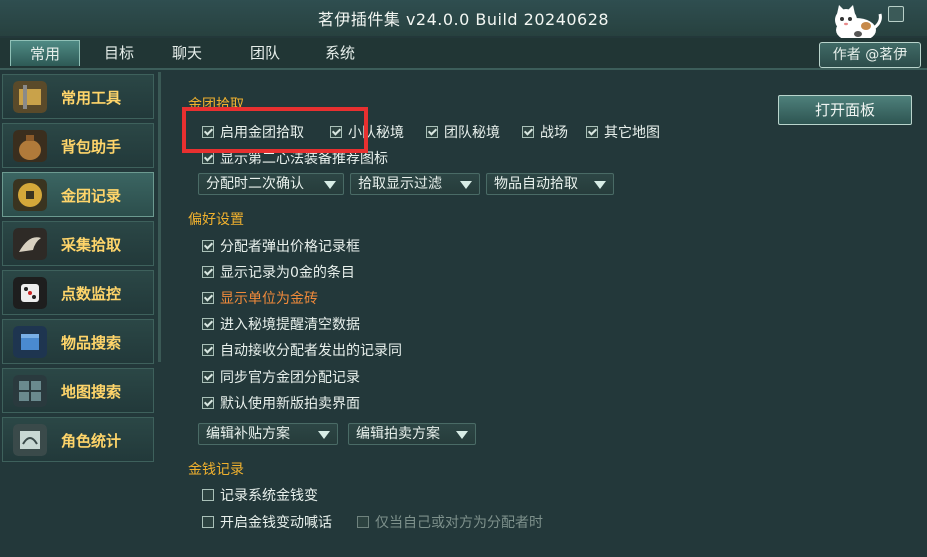  I want to click on sidebar-divider, so click(159, 217).